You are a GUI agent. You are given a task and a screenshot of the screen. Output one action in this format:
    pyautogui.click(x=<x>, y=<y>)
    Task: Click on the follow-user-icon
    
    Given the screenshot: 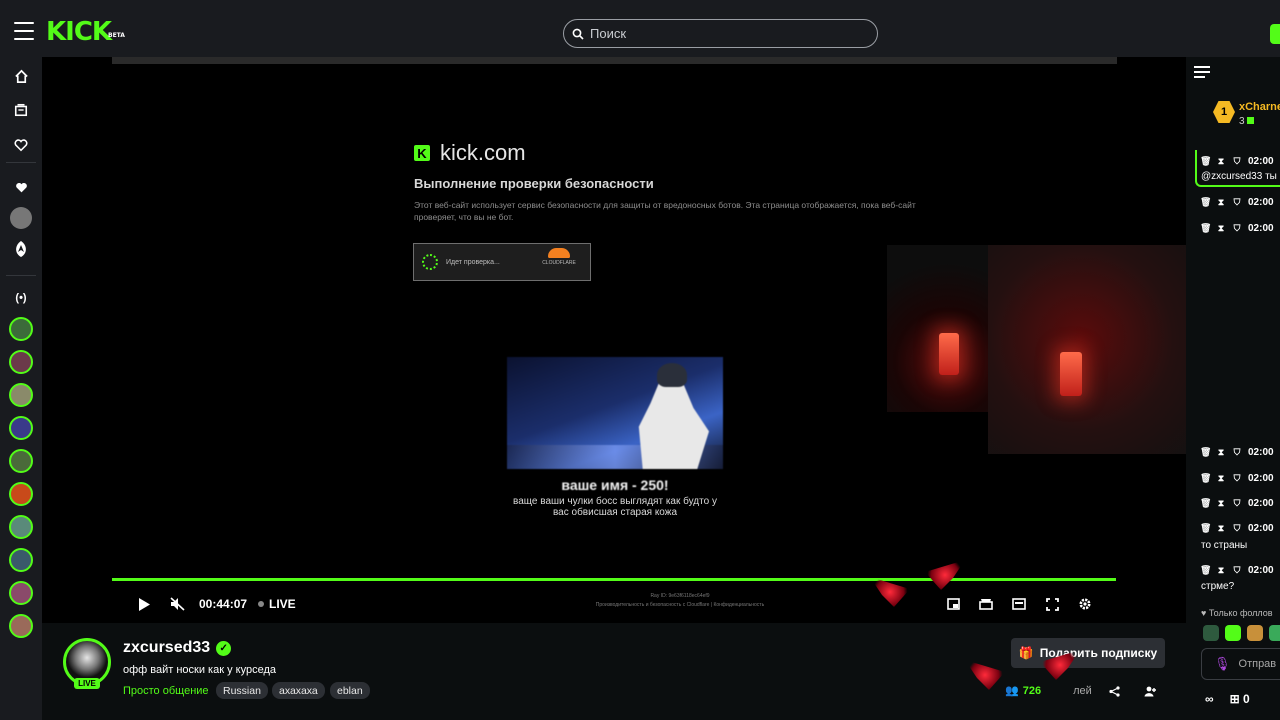 What is the action you would take?
    pyautogui.click(x=1150, y=691)
    